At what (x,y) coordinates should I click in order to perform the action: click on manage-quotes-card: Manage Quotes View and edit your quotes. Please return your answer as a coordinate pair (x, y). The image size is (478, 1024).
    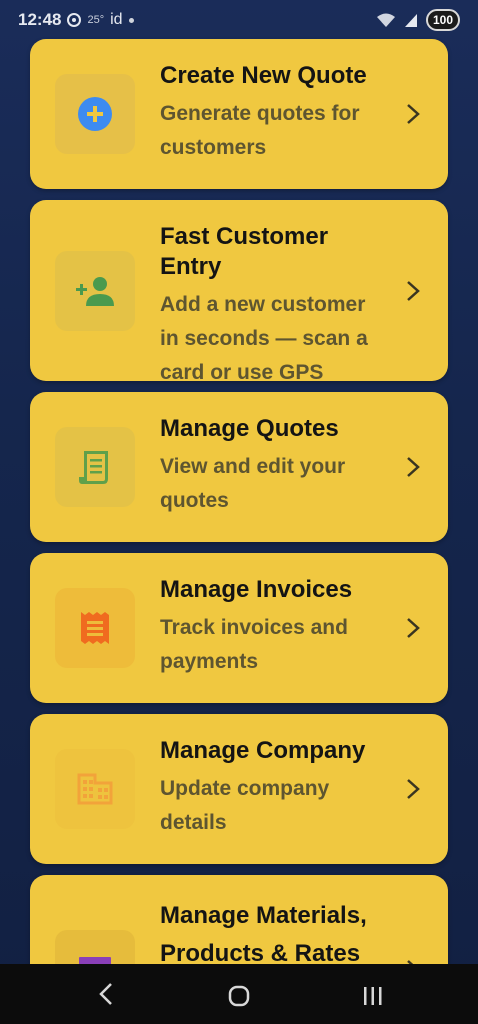
    Looking at the image, I should click on (239, 467).